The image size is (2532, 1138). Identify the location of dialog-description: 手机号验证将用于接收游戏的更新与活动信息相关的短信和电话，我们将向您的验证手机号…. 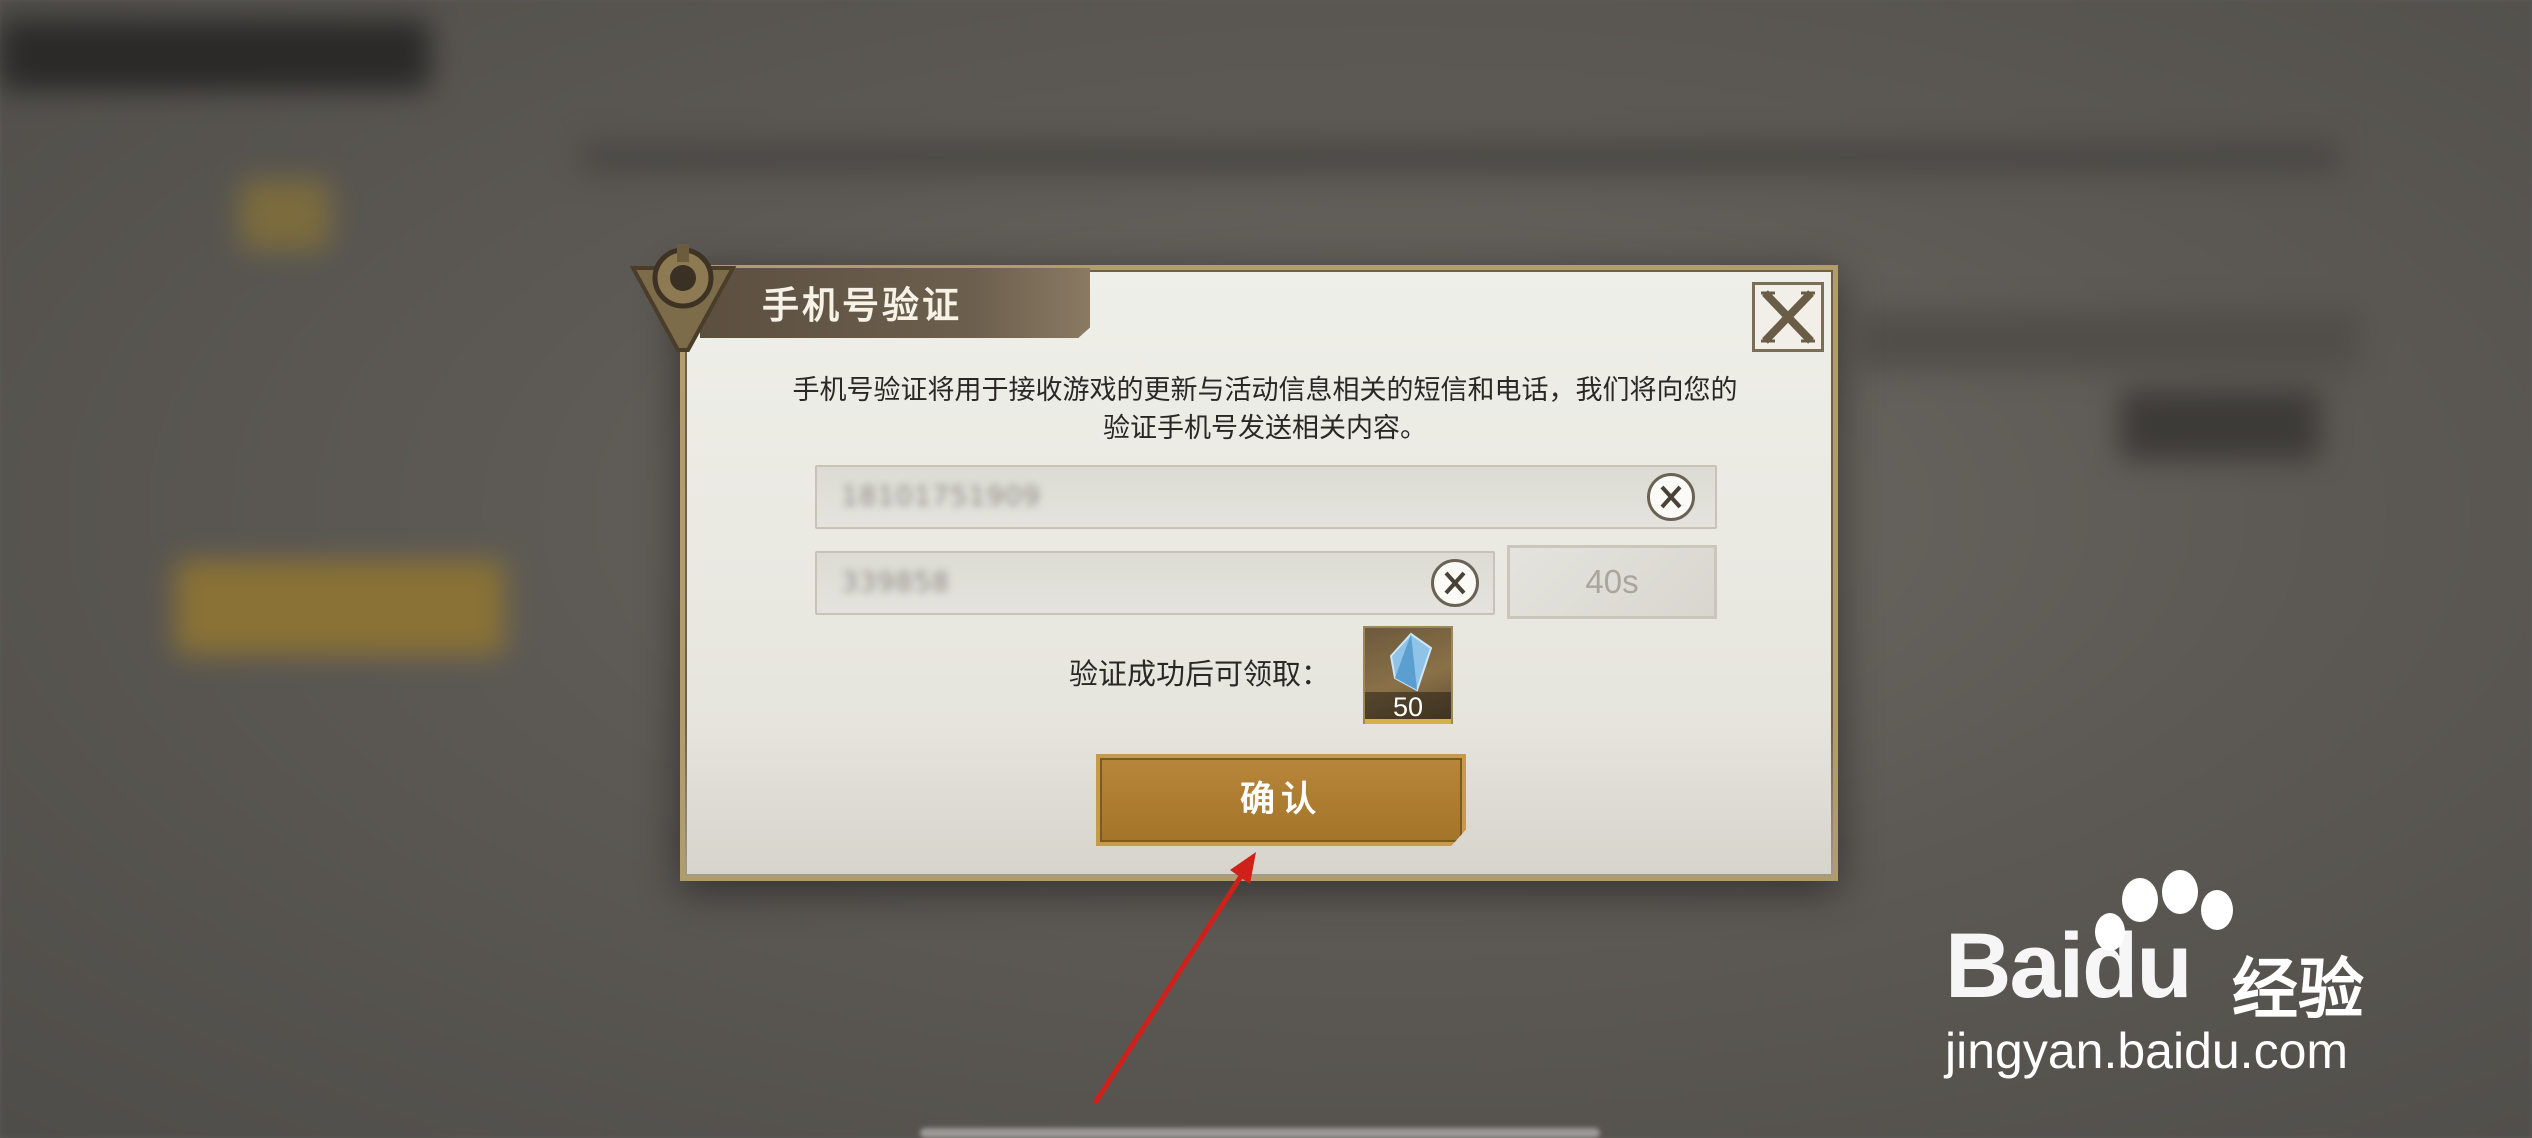
(1265, 409).